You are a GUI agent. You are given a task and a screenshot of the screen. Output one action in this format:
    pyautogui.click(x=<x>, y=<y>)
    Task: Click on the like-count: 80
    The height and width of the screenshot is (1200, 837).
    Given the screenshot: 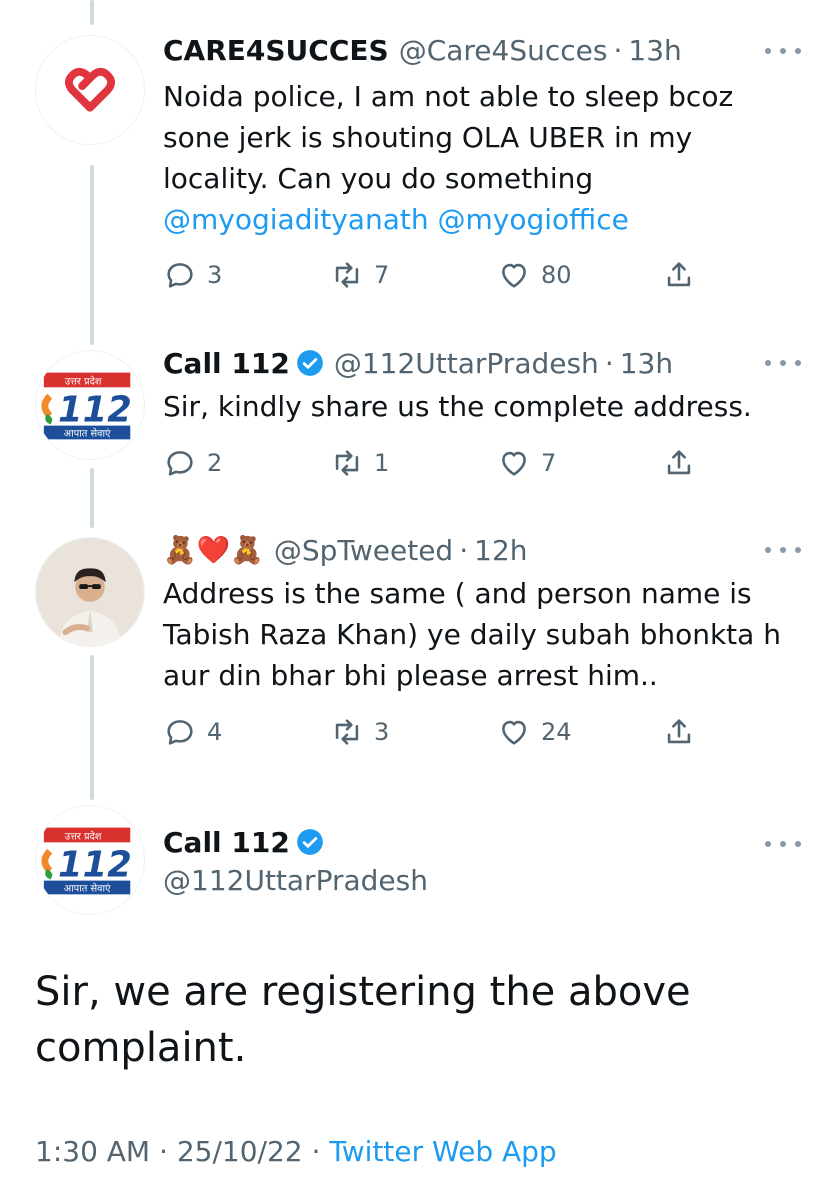 What is the action you would take?
    pyautogui.click(x=556, y=275)
    